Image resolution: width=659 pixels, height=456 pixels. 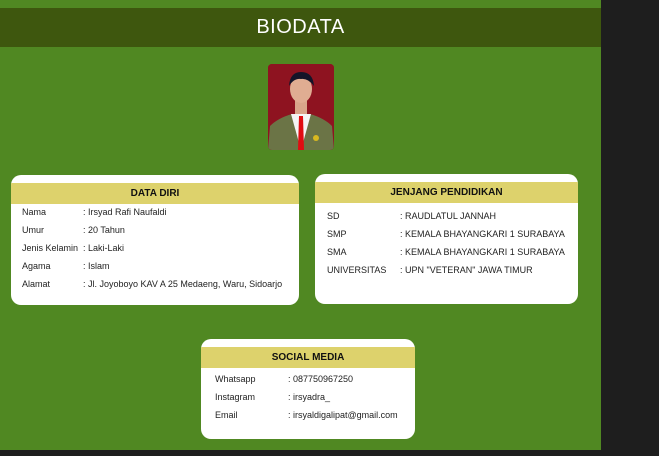 I want to click on row-value: : Islam, so click(x=96, y=266).